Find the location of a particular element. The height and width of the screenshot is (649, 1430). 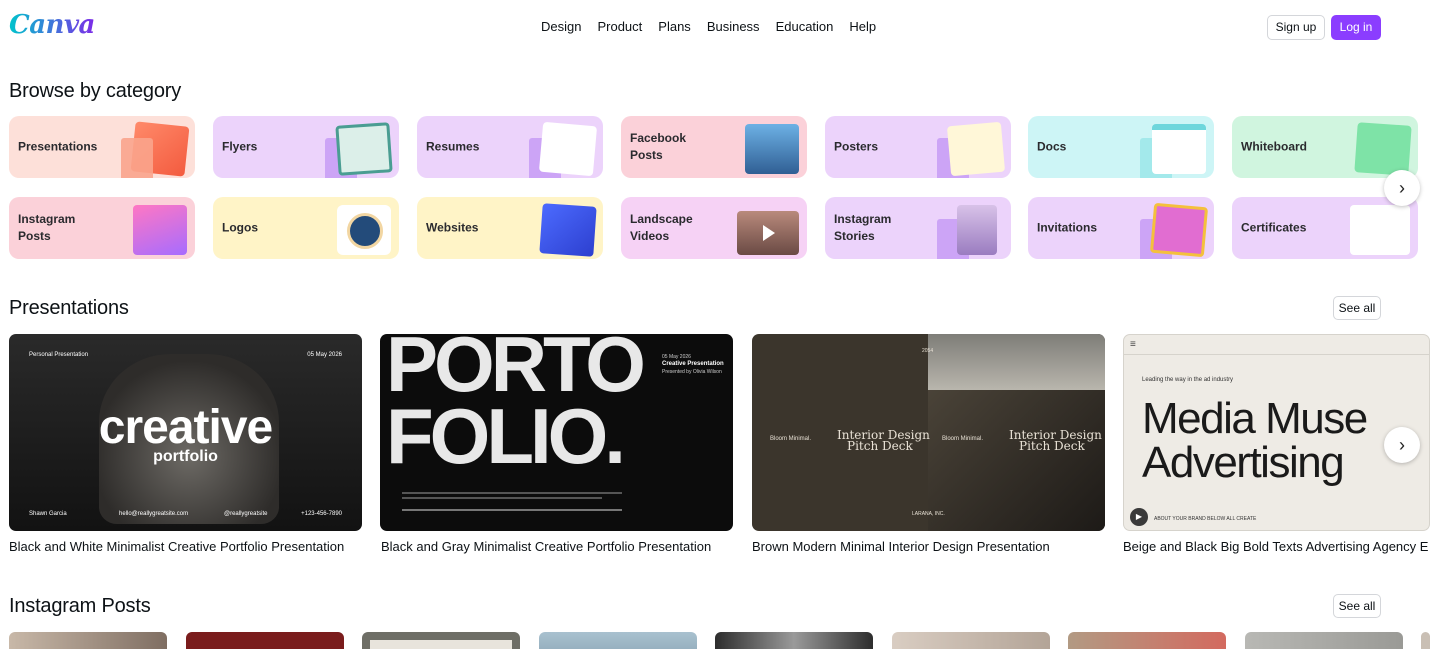

play-icon is located at coordinates (769, 233).